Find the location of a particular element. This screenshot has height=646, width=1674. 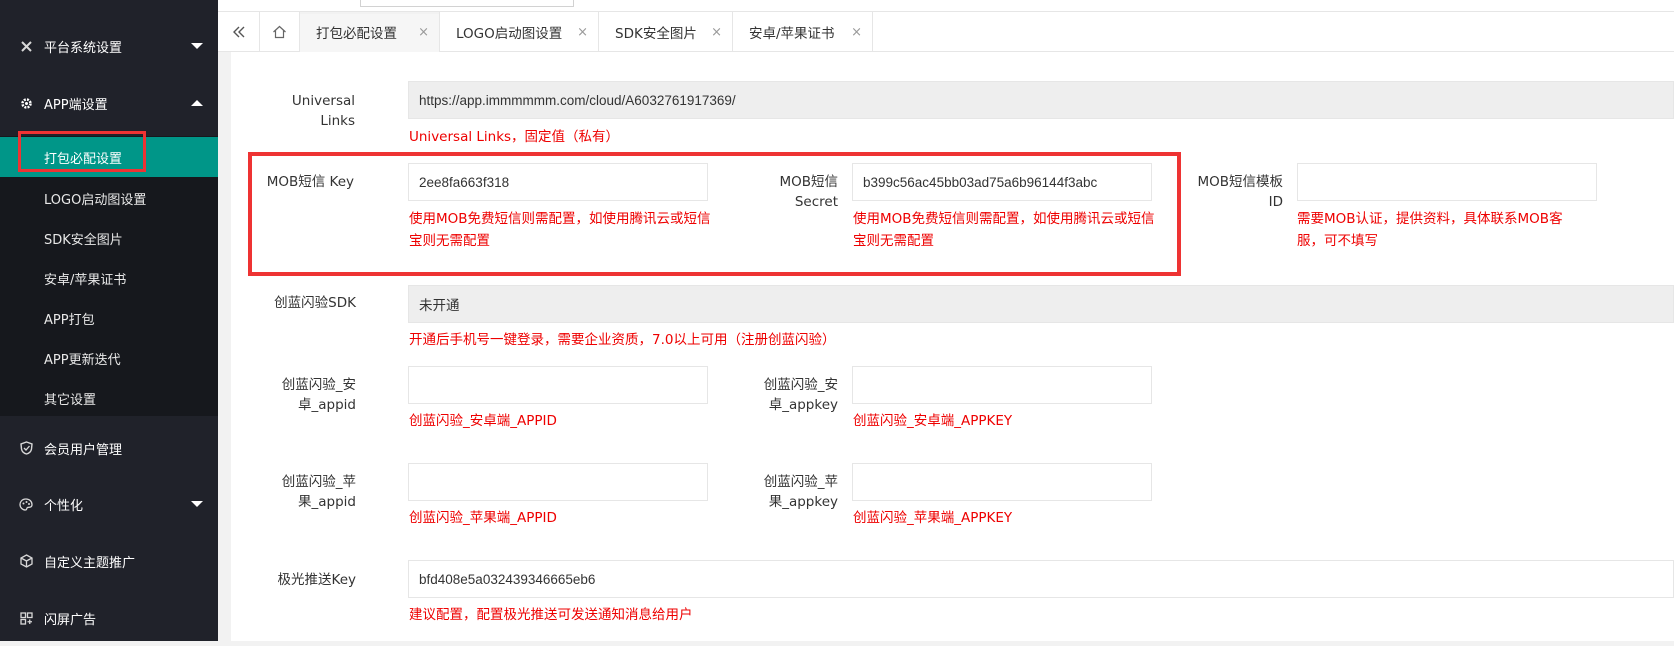

tab-packaging: 打包必配设置 × is located at coordinates (370, 32).